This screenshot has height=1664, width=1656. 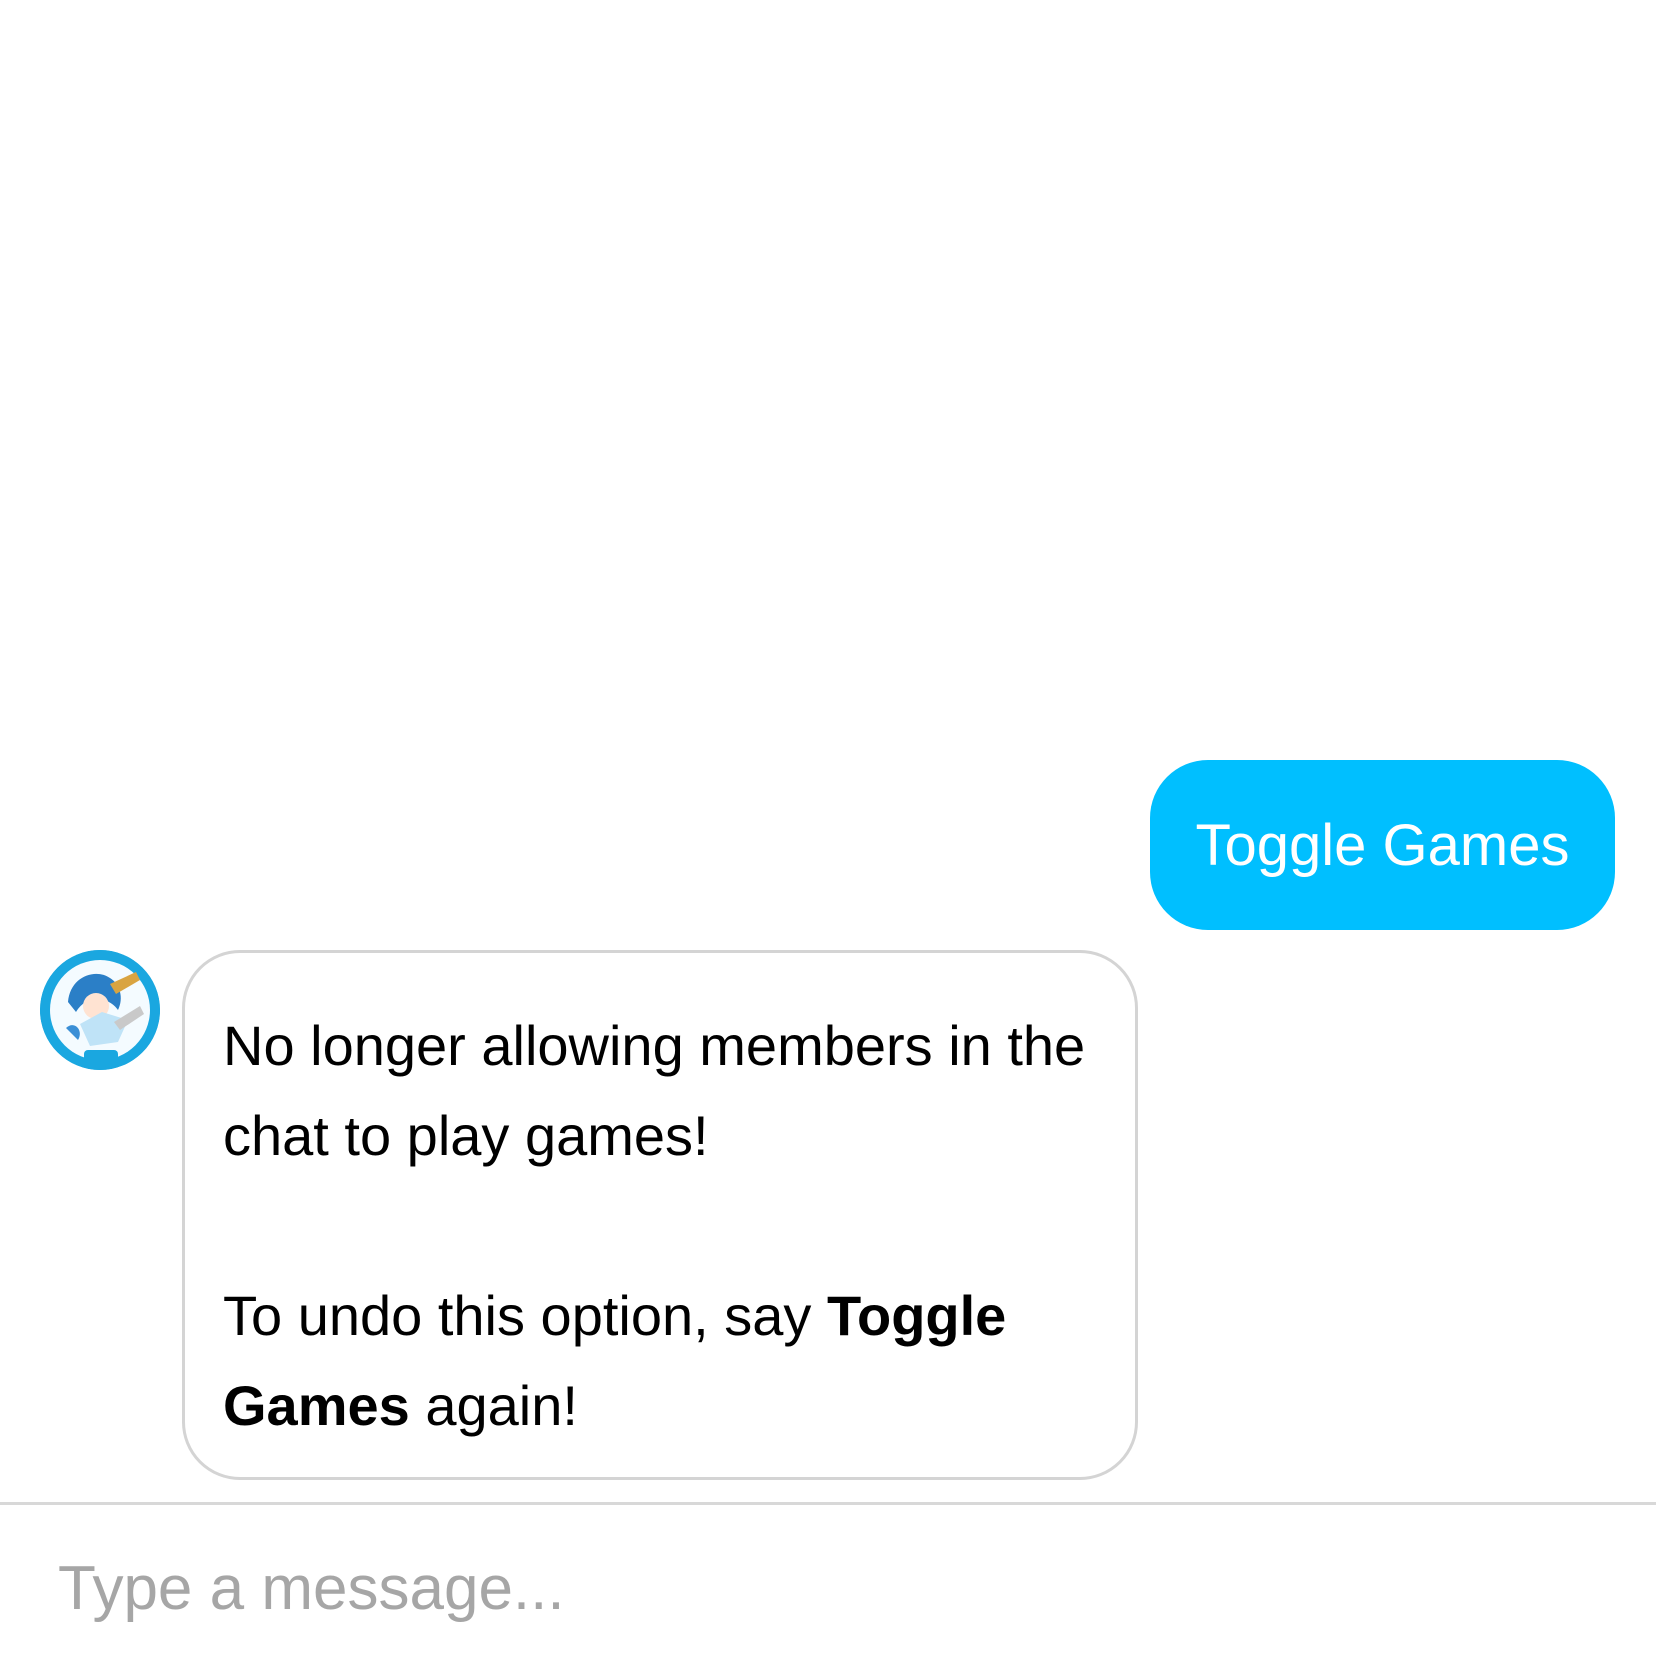 What do you see at coordinates (100, 1010) in the screenshot?
I see `navi-avatar-icon` at bounding box center [100, 1010].